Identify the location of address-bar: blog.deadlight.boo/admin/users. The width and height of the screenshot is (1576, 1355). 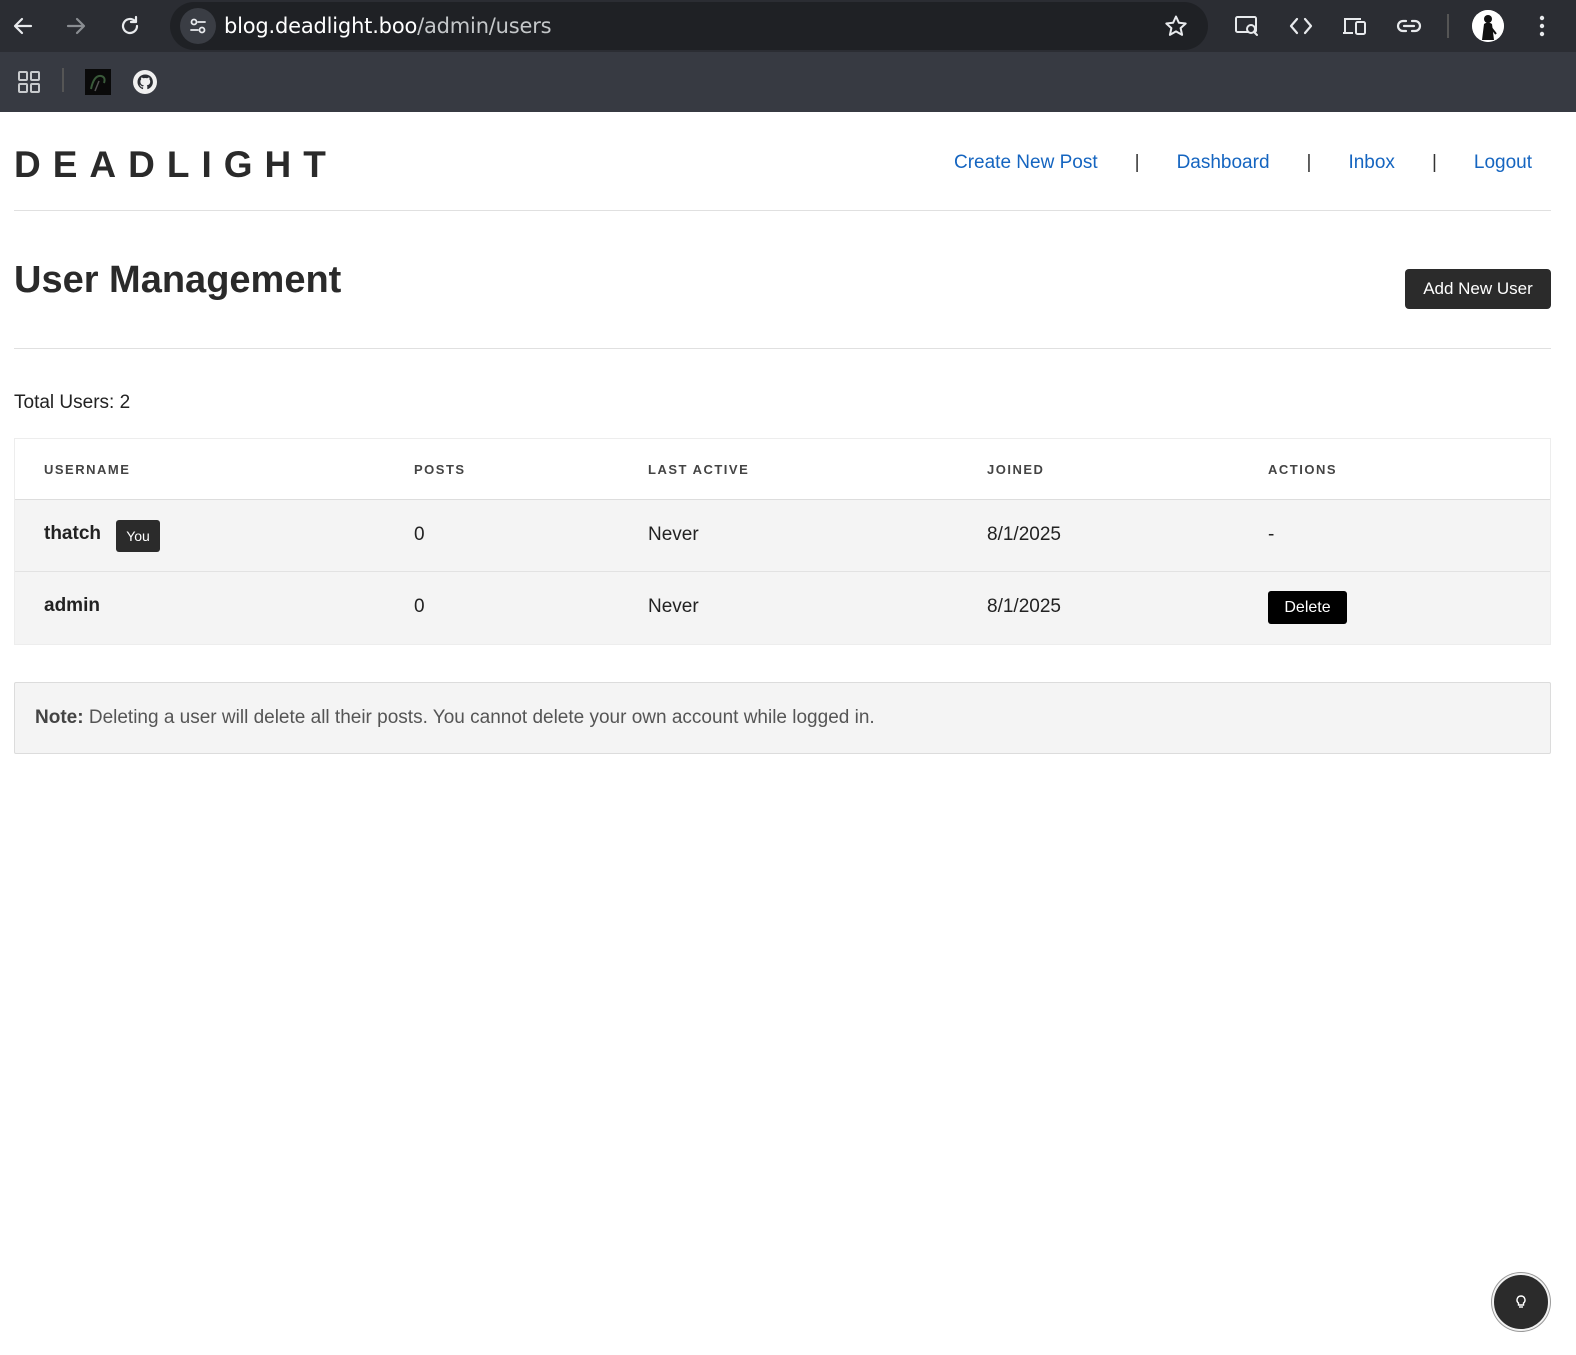
(689, 26).